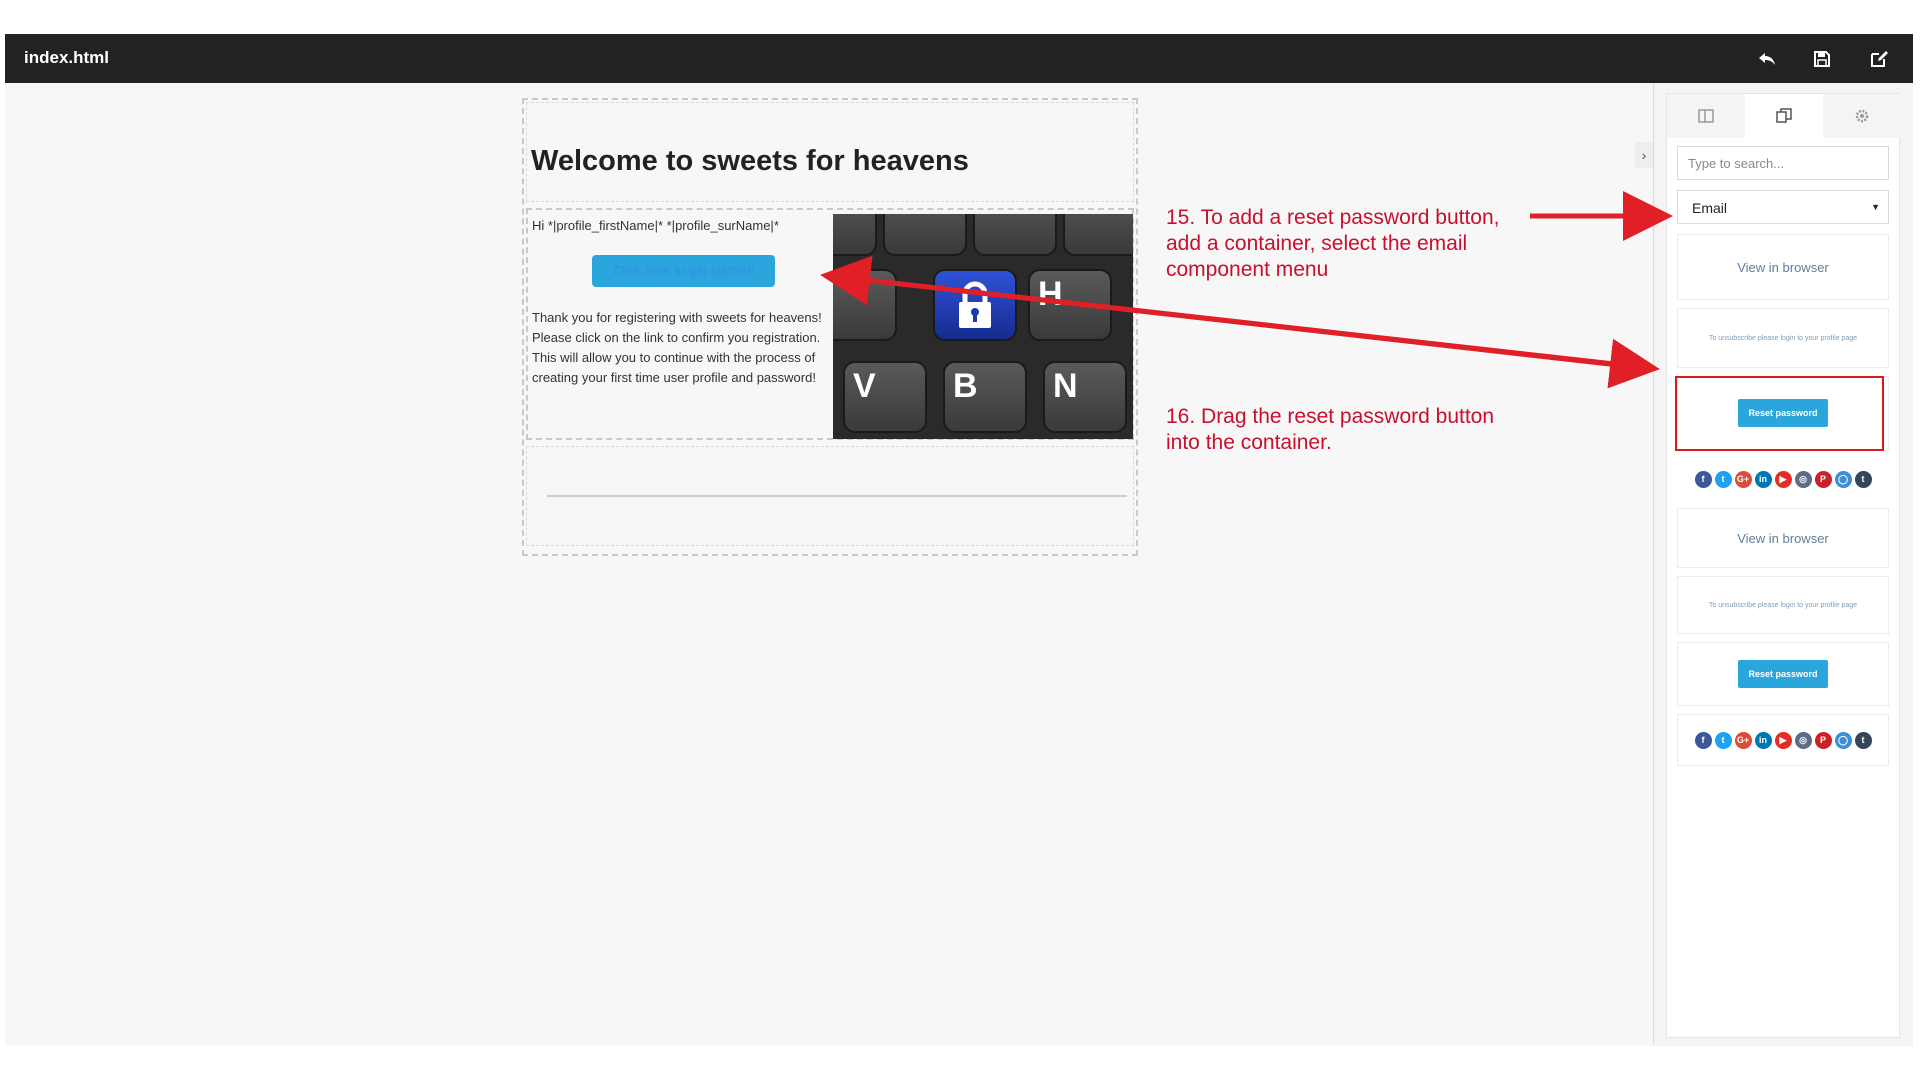  Describe the element at coordinates (1065, 386) in the screenshot. I see `key-letter: N` at that location.